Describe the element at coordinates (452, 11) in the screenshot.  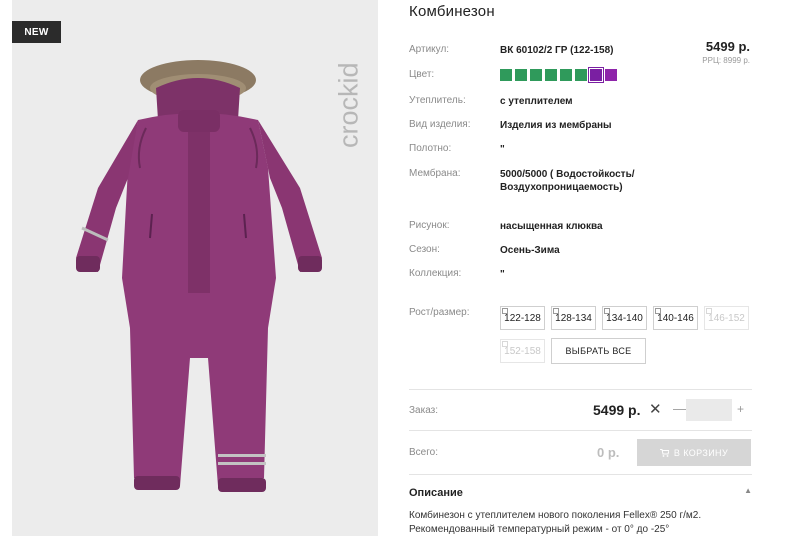
I see `product-title: Комбинезон` at that location.